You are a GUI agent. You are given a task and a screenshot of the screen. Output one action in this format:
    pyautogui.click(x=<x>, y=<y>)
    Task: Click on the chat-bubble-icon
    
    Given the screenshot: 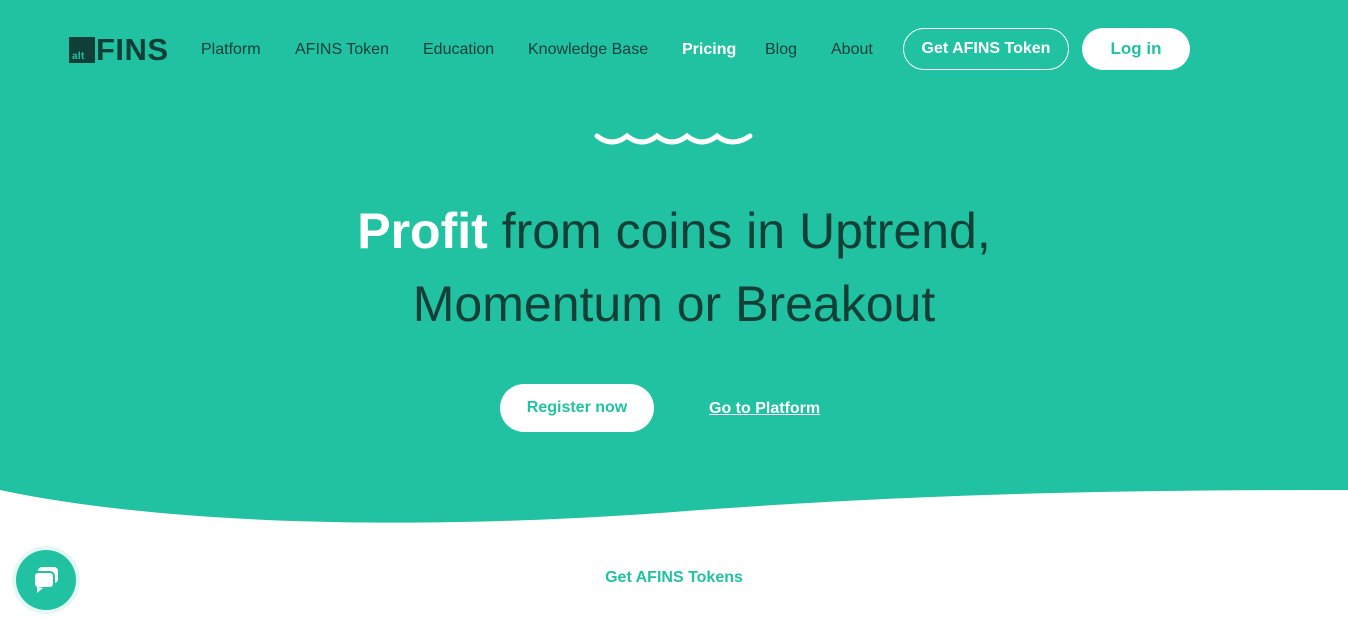 What is the action you would take?
    pyautogui.click(x=45, y=580)
    